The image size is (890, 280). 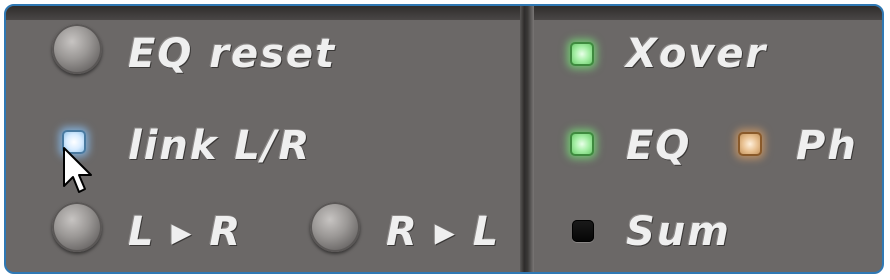 What do you see at coordinates (185, 232) in the screenshot?
I see `l-to-r-label: L ▸ R` at bounding box center [185, 232].